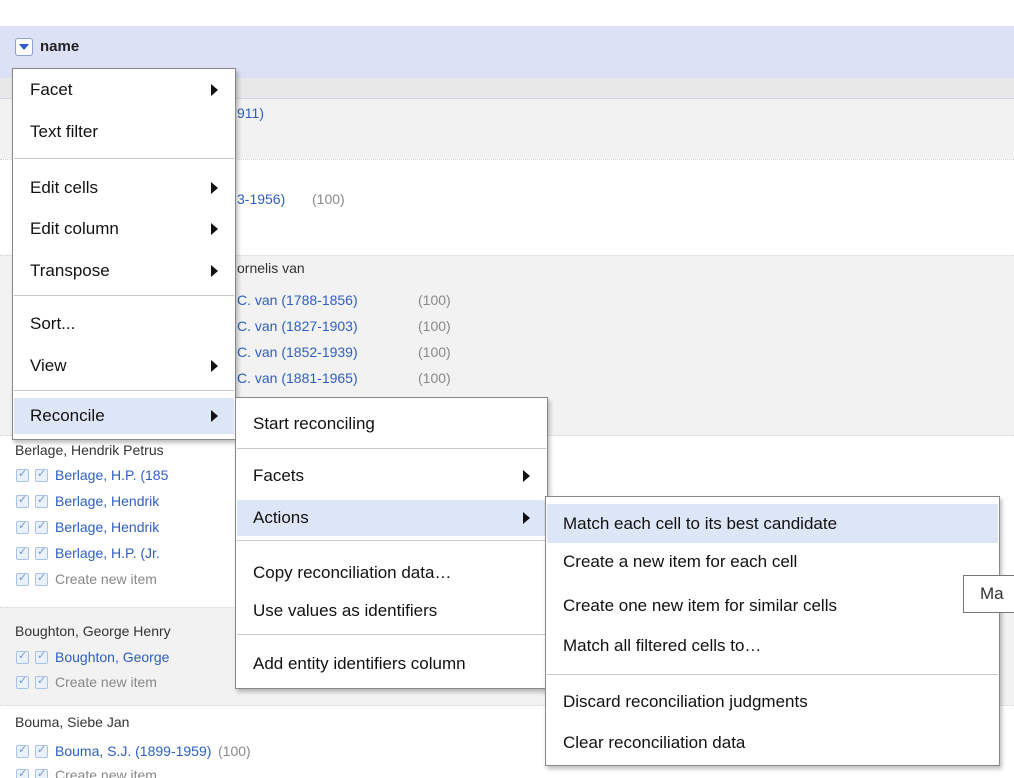  I want to click on menu-item-label: Facet, so click(51, 89).